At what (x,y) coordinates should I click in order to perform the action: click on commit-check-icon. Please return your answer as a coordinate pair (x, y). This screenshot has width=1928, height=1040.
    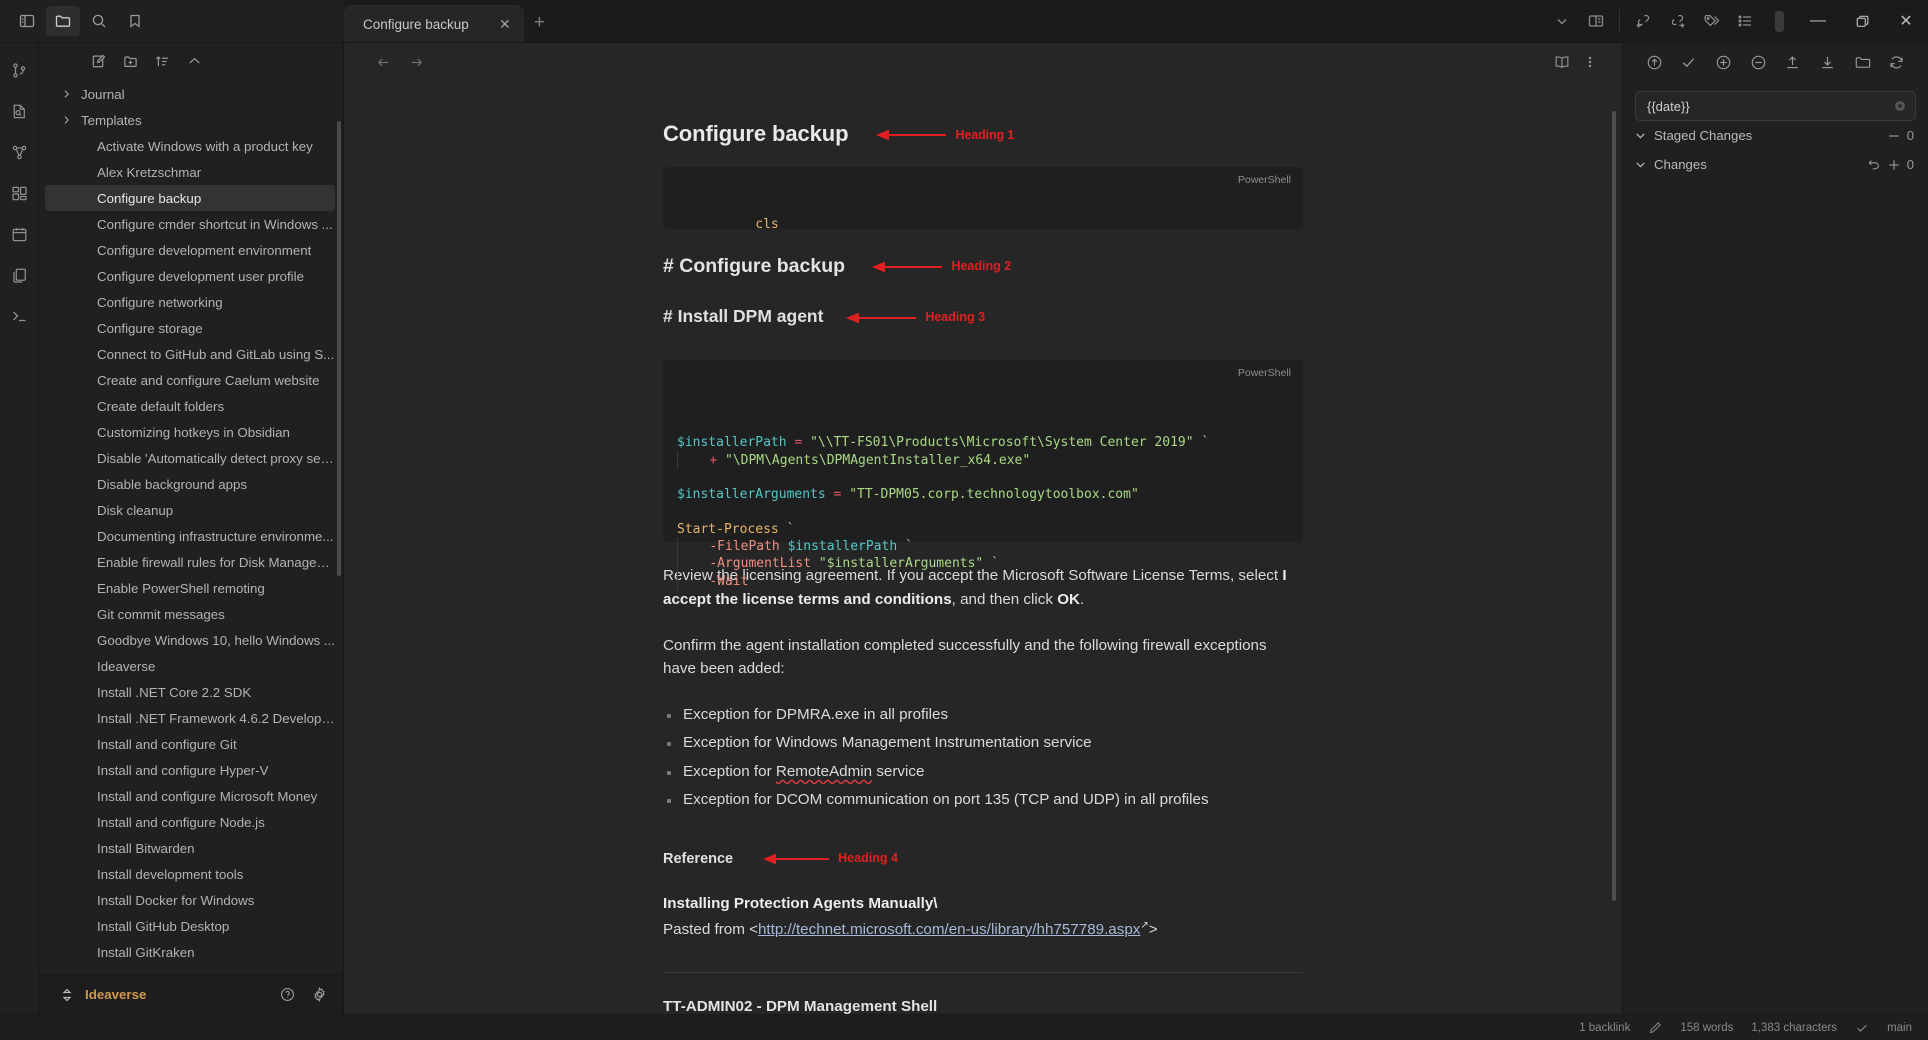
    Looking at the image, I should click on (1688, 62).